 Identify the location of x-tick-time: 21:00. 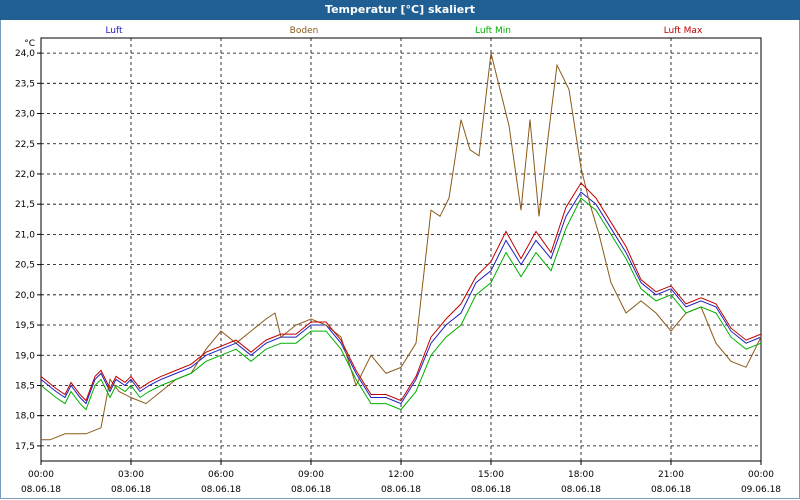
(671, 475).